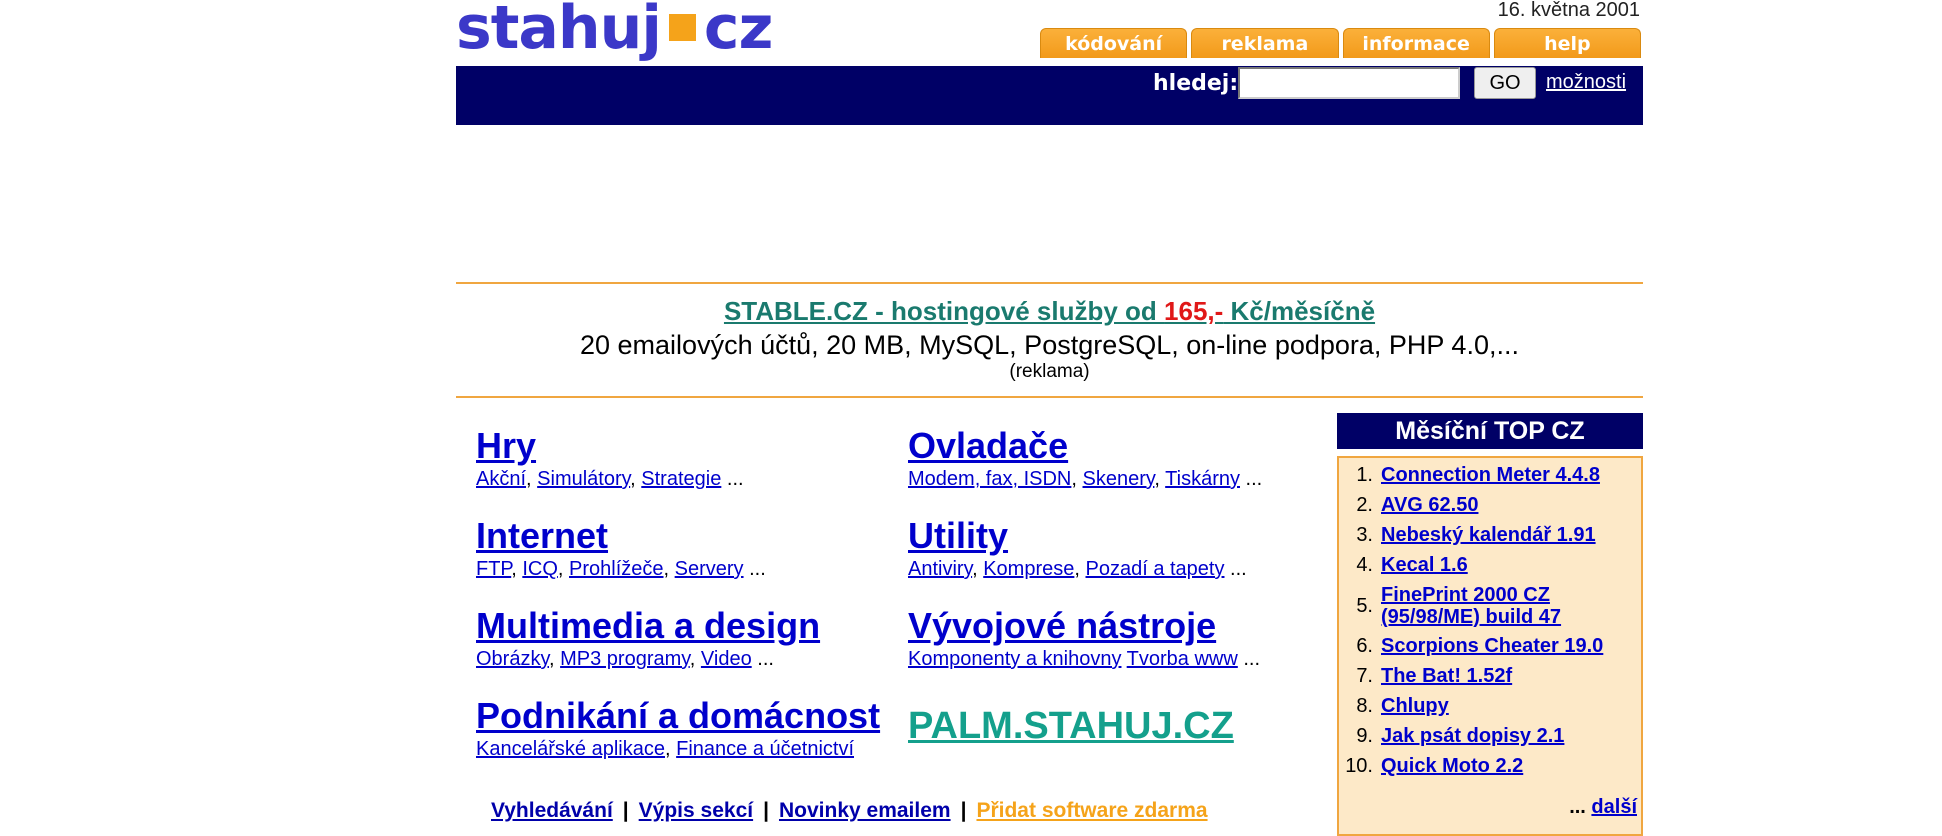  Describe the element at coordinates (1452, 766) in the screenshot. I see `top-item-link: Quick Moto 2.2` at that location.